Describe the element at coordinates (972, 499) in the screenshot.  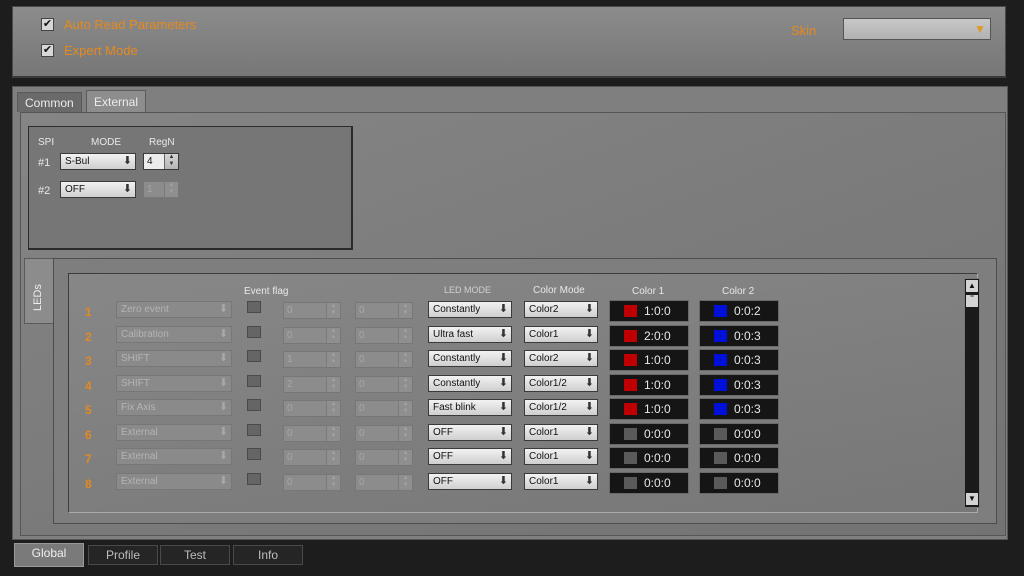
I see `scroll-down-button: ▼` at that location.